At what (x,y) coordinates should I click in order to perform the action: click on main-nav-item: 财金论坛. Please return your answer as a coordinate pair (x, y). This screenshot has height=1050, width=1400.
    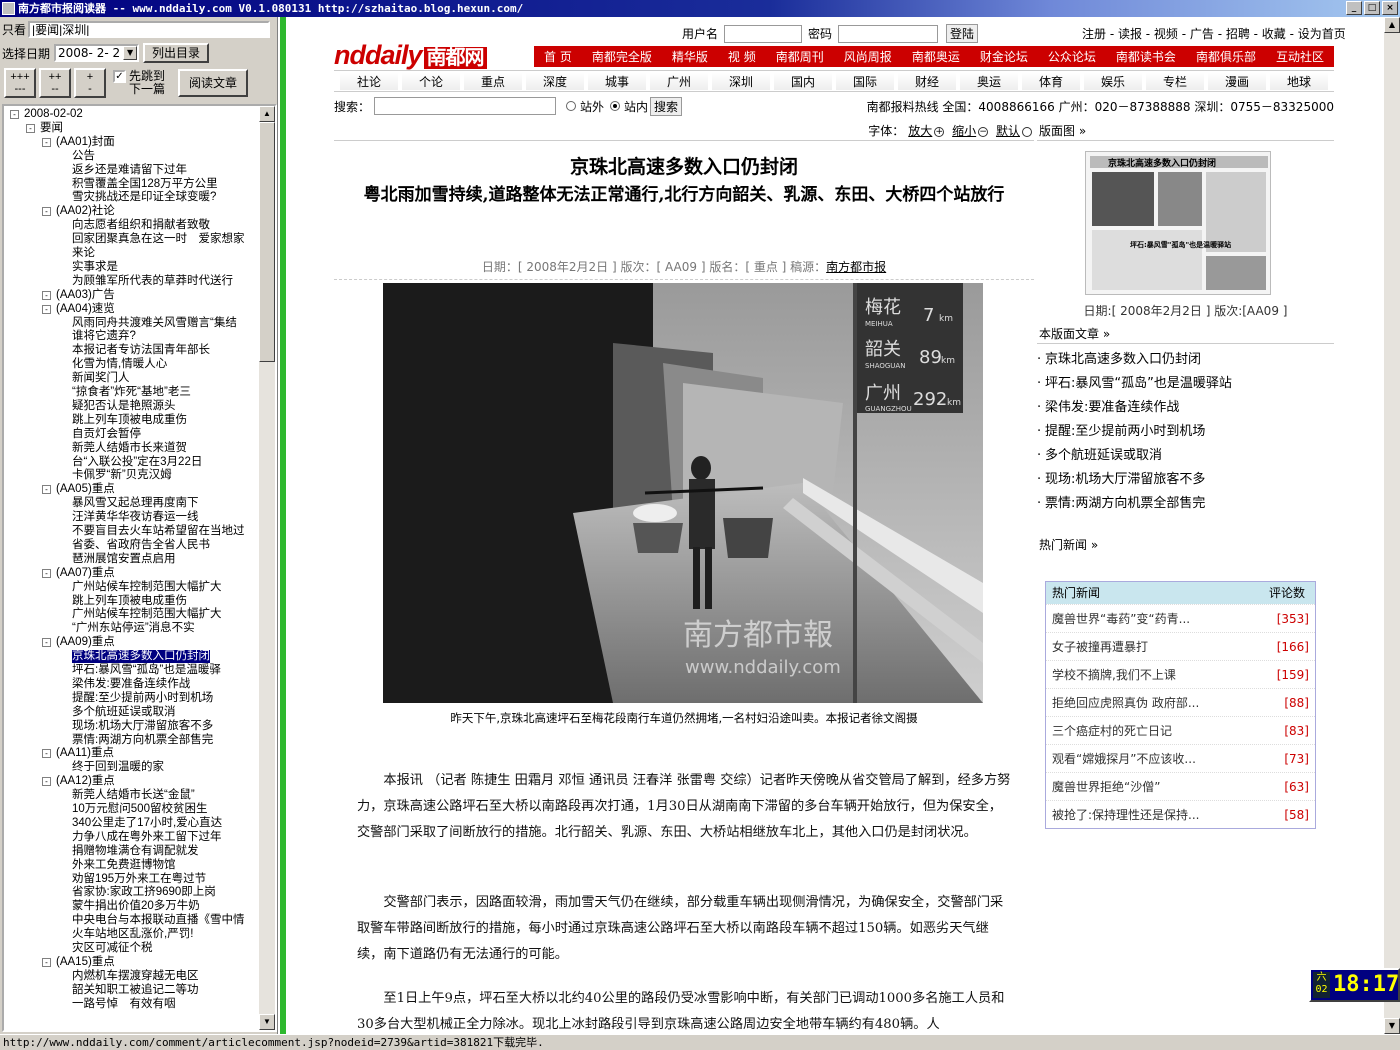
    Looking at the image, I should click on (1004, 56).